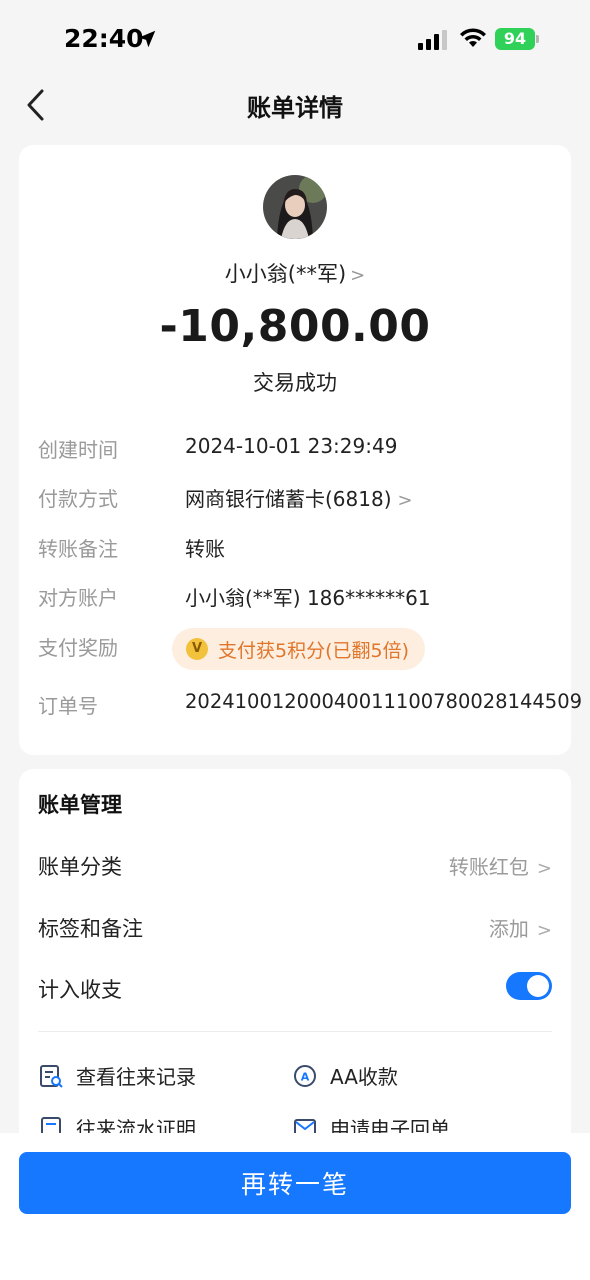  I want to click on battery-tip, so click(537, 39).